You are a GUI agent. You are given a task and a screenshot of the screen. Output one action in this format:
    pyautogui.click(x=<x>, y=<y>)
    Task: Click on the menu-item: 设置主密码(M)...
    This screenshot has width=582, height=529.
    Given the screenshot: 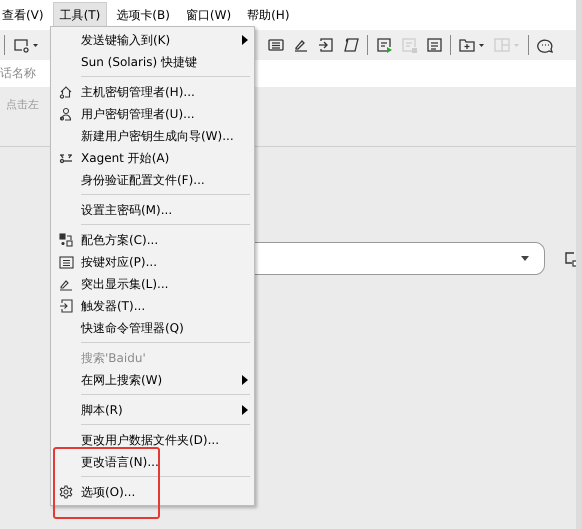 What is the action you would take?
    pyautogui.click(x=152, y=210)
    